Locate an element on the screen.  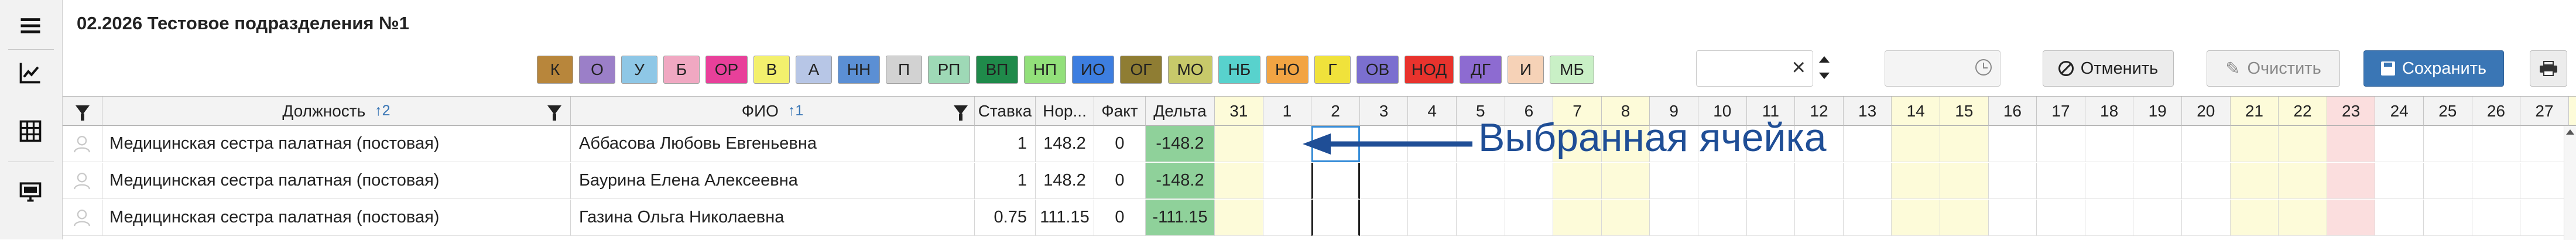
day-header-24: 24 is located at coordinates (2399, 111).